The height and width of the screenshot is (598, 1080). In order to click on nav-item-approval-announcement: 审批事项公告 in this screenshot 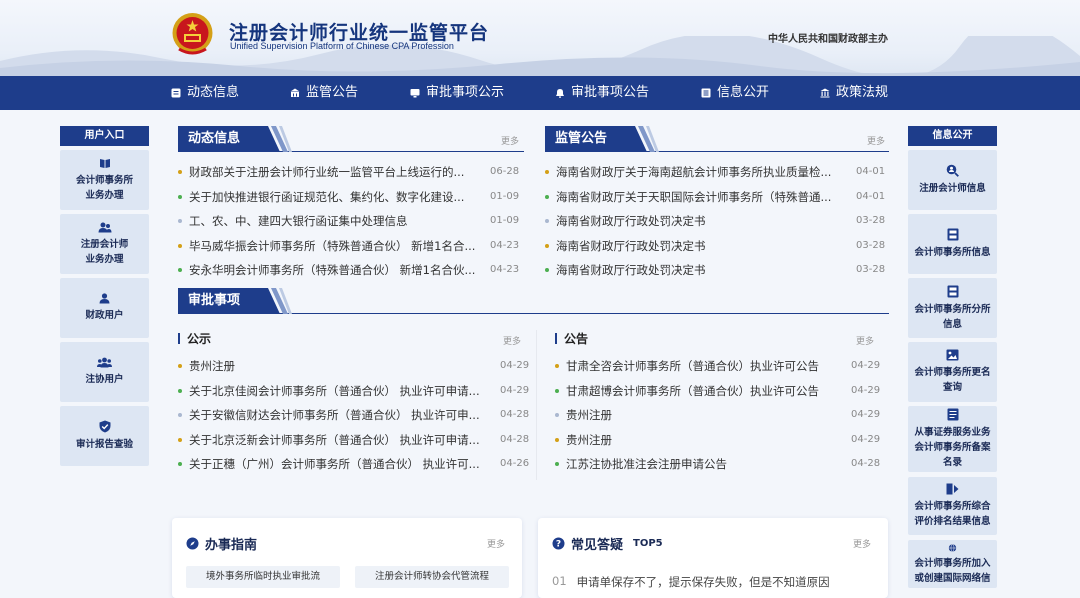, I will do `click(602, 93)`.